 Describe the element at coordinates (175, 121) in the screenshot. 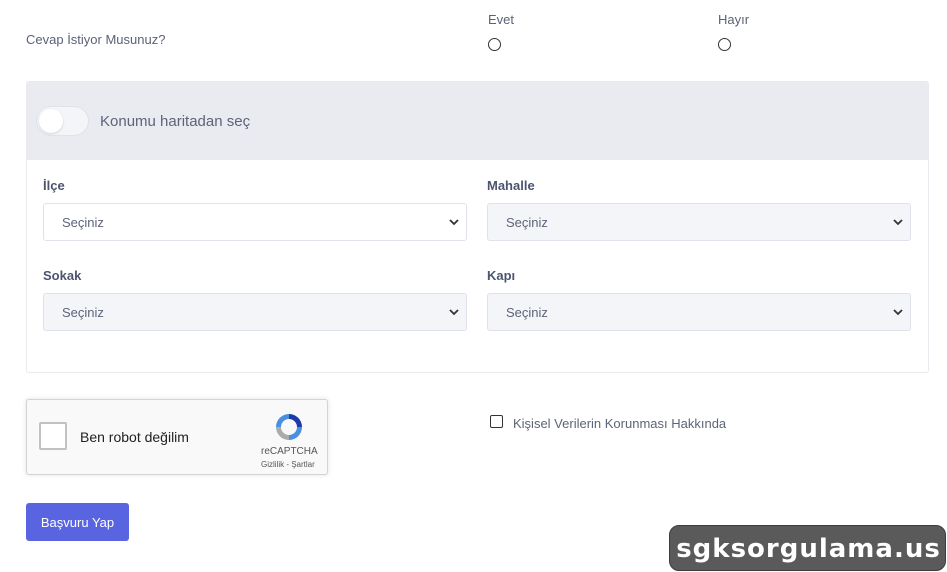

I see `map-location-toggle-label: Konumu haritadan seç` at that location.